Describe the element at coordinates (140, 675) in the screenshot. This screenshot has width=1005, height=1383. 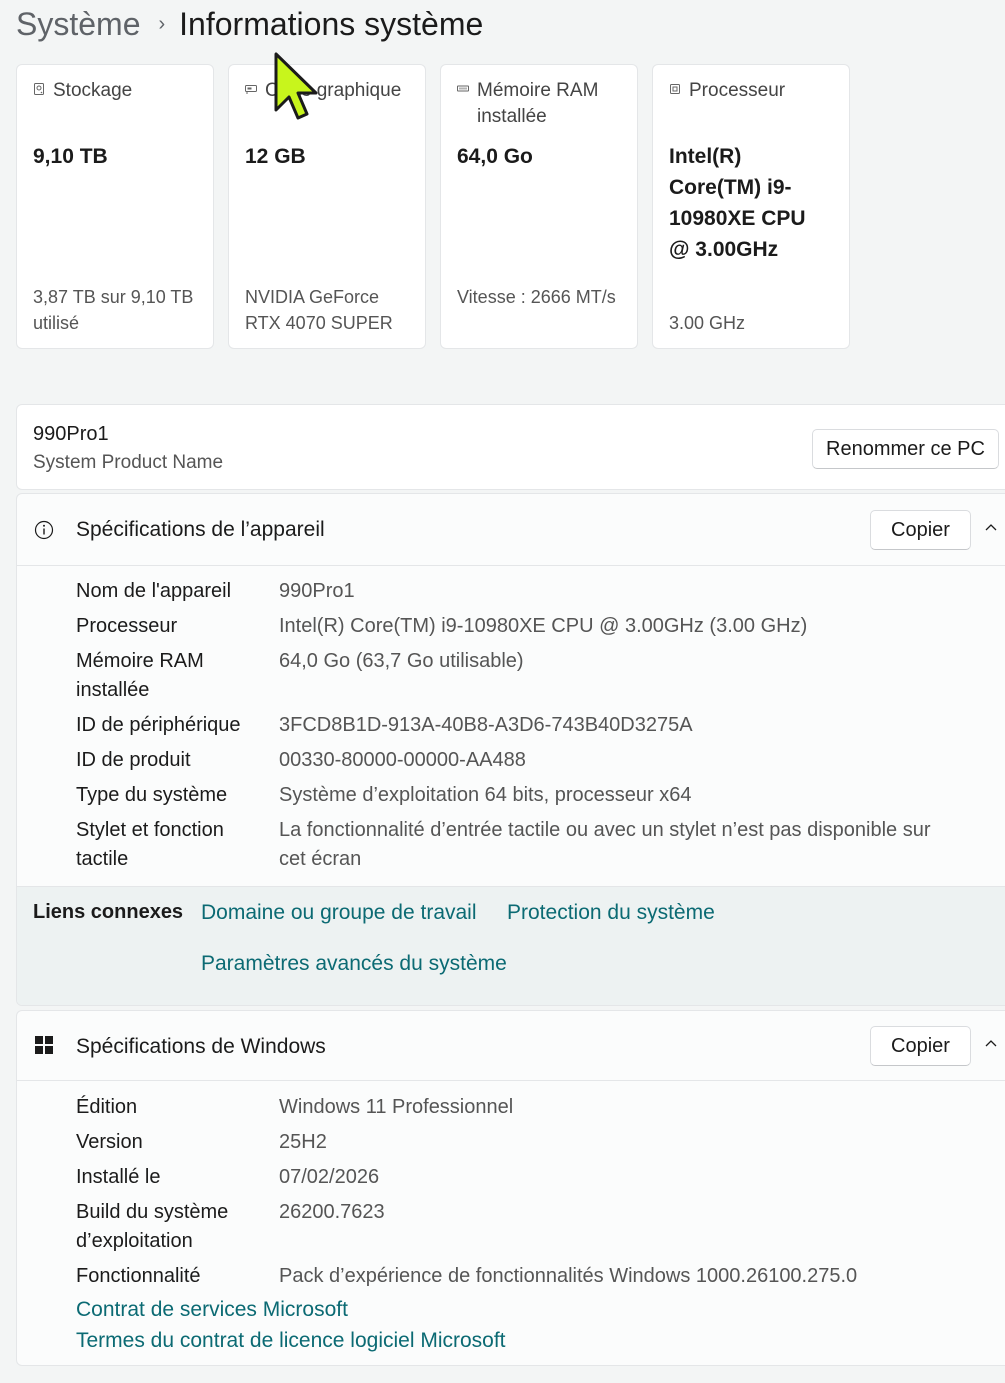
I see `spec-label-ram: Mémoire RAM installée` at that location.